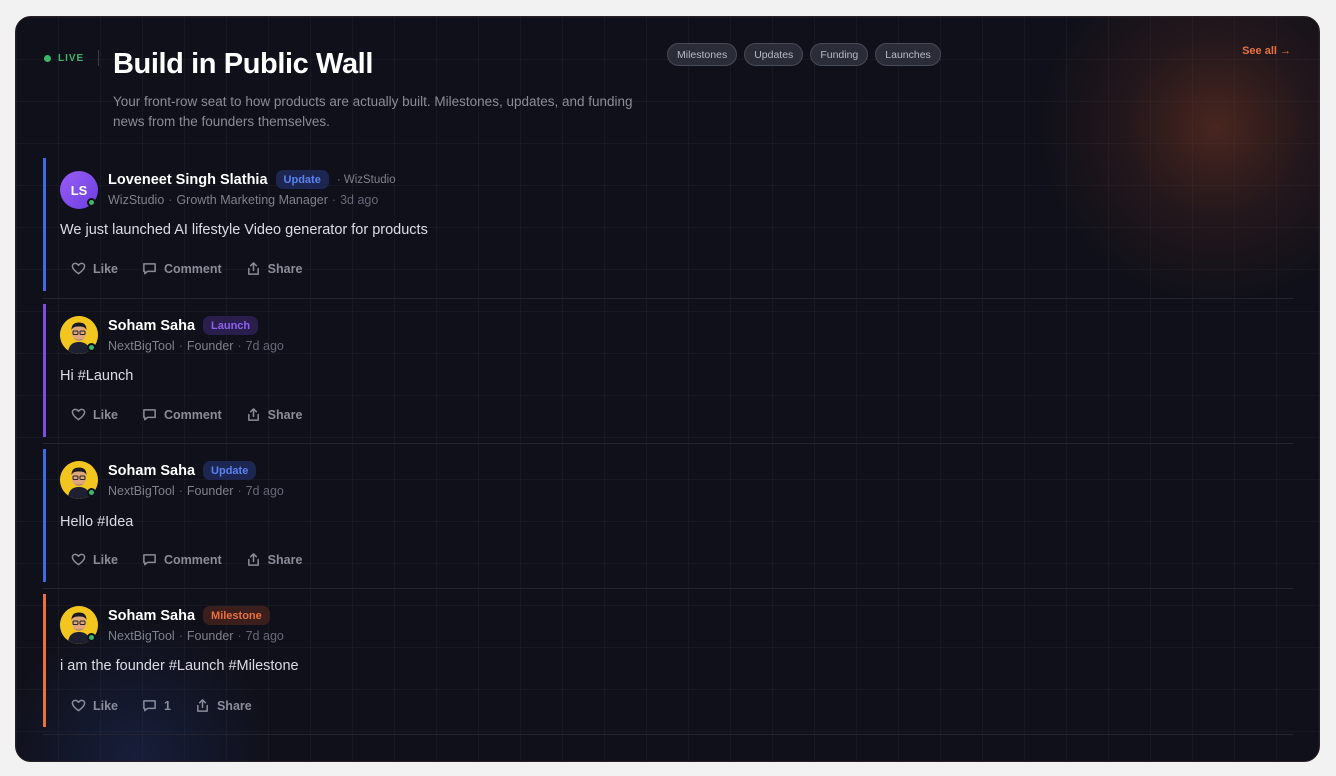  I want to click on filter-chip-launches: Launches, so click(908, 54).